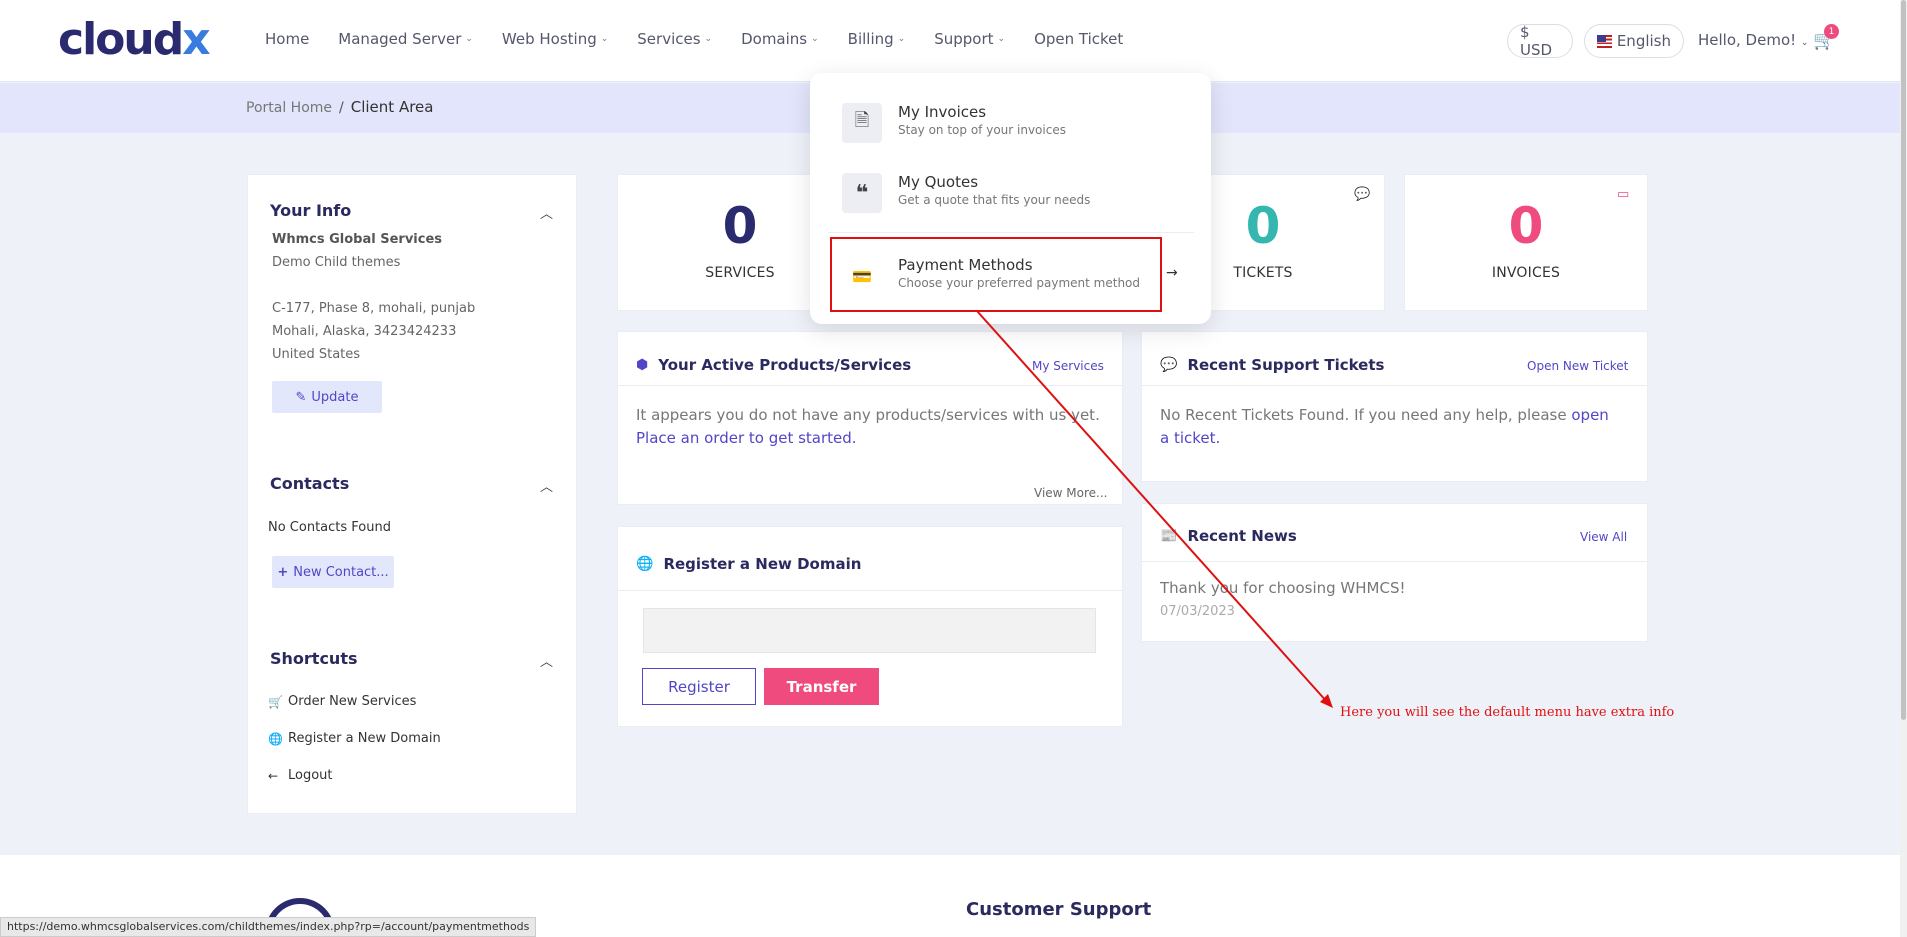 This screenshot has height=937, width=1907. Describe the element at coordinates (1154, 509) in the screenshot. I see `annotation-arrow` at that location.